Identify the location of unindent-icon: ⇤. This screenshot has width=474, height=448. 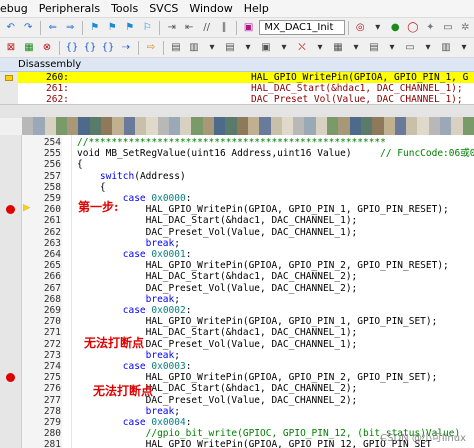
(189, 28).